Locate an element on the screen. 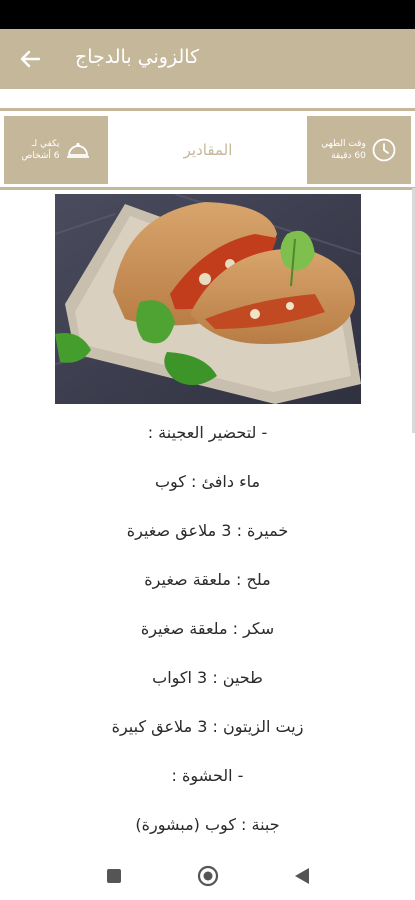  page-title: كالزوني بالدجاج is located at coordinates (137, 57).